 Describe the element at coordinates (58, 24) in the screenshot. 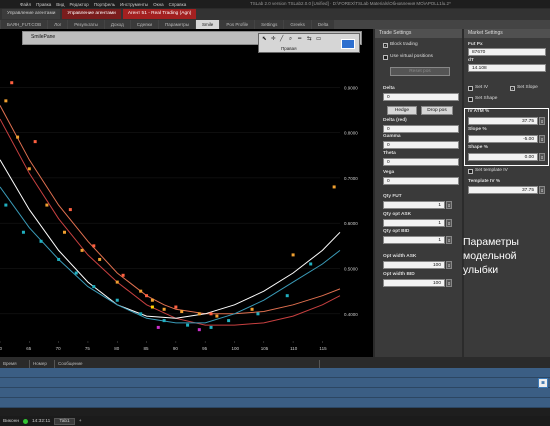

I see `tab-log: Лог` at that location.